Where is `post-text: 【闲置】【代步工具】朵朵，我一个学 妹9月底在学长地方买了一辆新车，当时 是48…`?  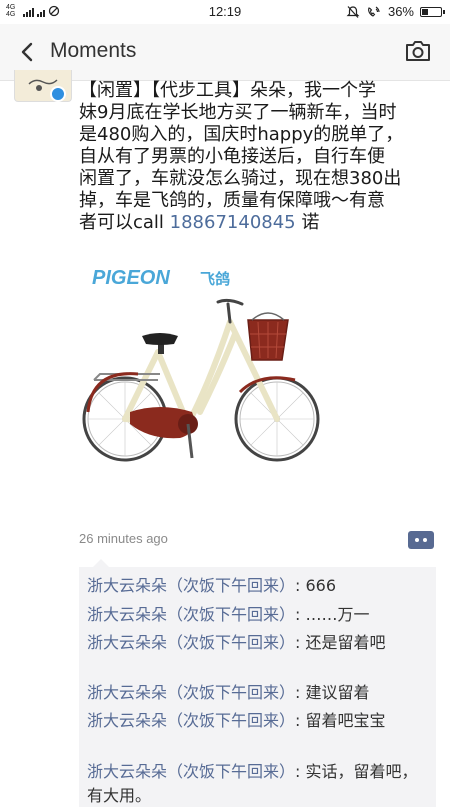 post-text: 【闲置】【代步工具】朵朵，我一个学 妹9月底在学长地方买了一辆新车，当时 是48… is located at coordinates (254, 157).